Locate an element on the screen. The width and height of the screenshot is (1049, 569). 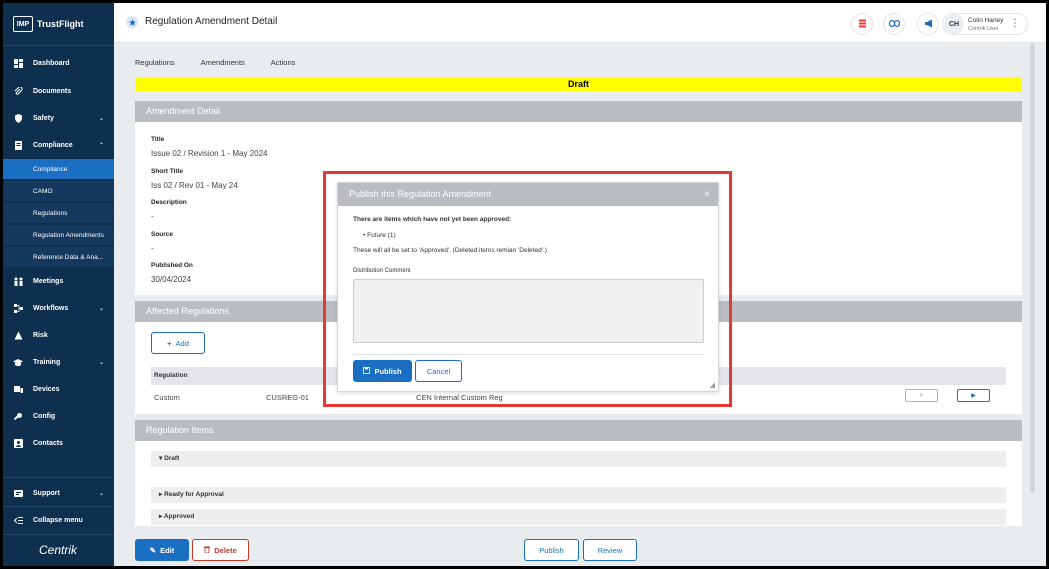
sidebar-item-label: Collapse menu is located at coordinates (58, 520).